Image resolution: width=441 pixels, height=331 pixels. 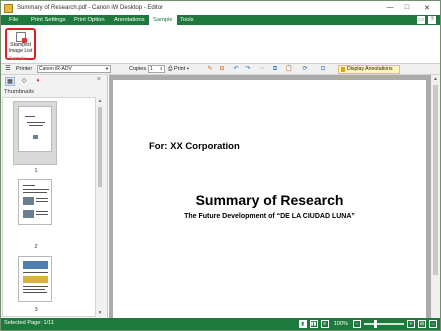 I want to click on stamped-image-list-label: Stamped Image List, so click(x=20, y=48).